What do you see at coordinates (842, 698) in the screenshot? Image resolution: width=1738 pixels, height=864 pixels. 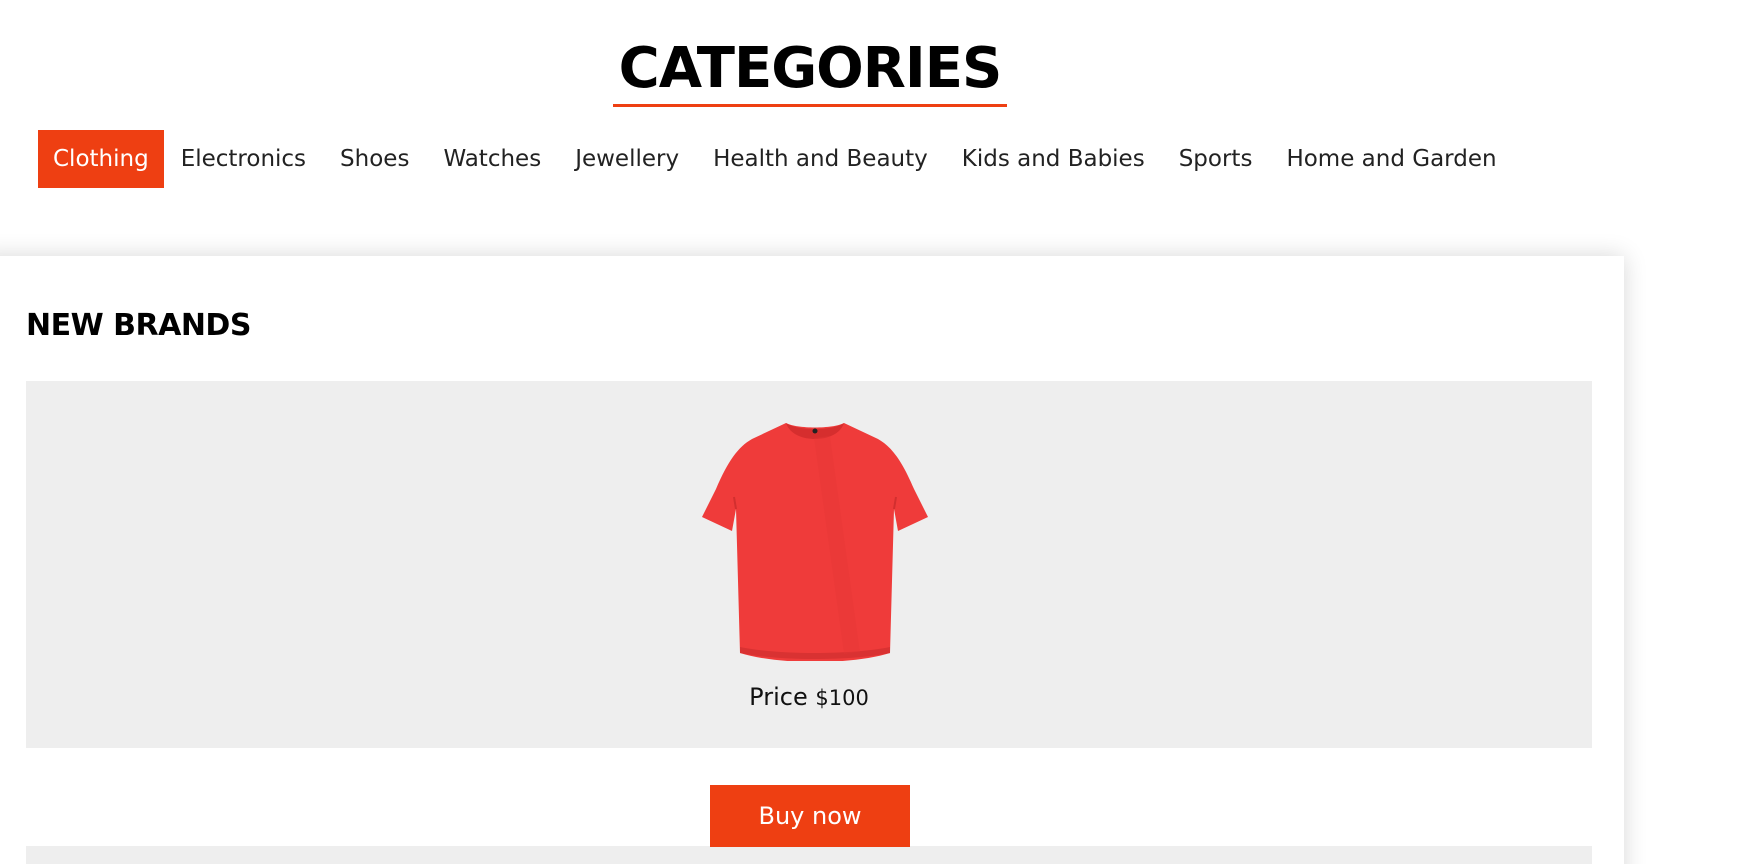 I see `price-value: $100` at bounding box center [842, 698].